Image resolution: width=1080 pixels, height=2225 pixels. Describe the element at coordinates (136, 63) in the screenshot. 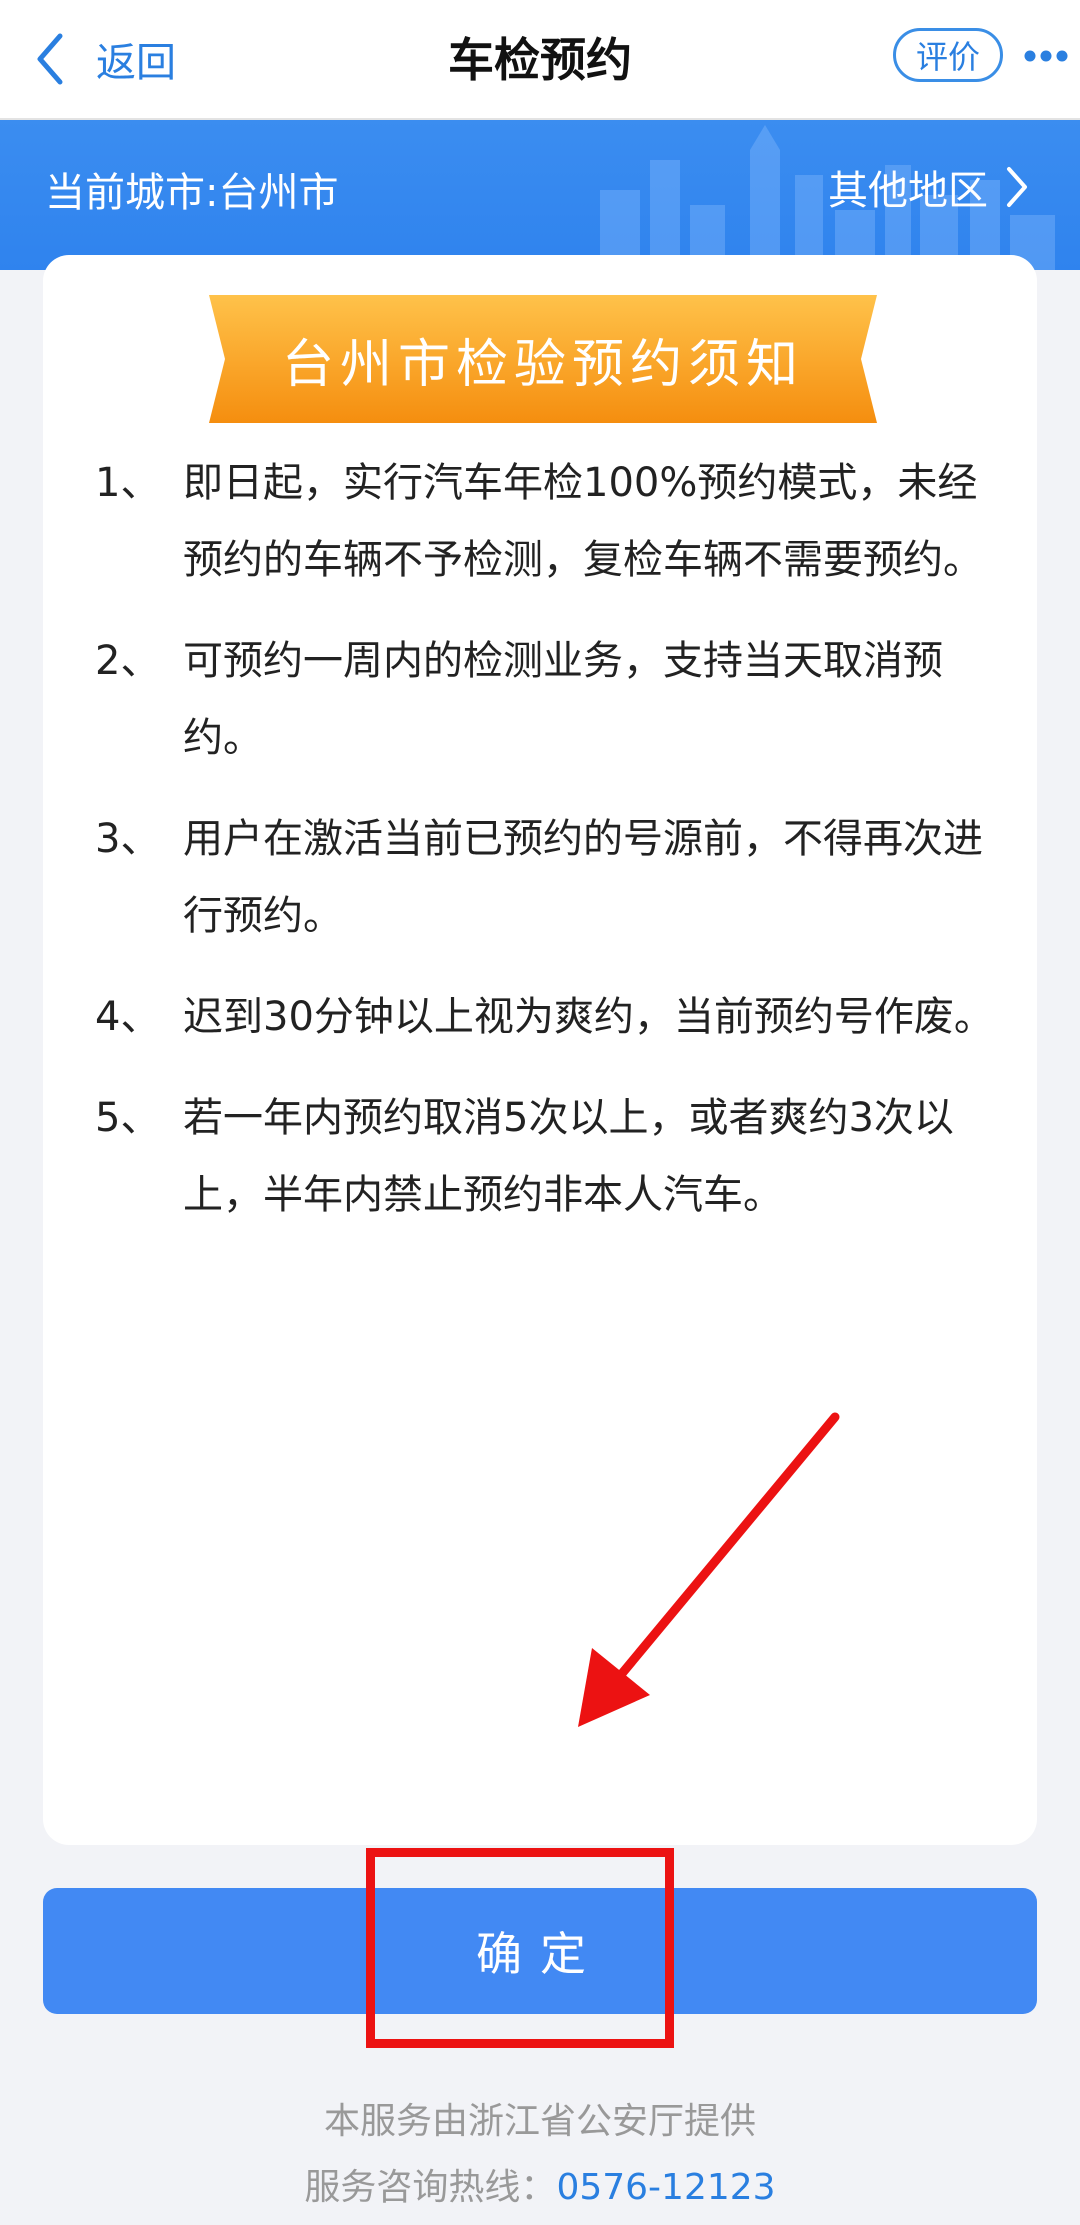

I see `back-label: 返回` at that location.